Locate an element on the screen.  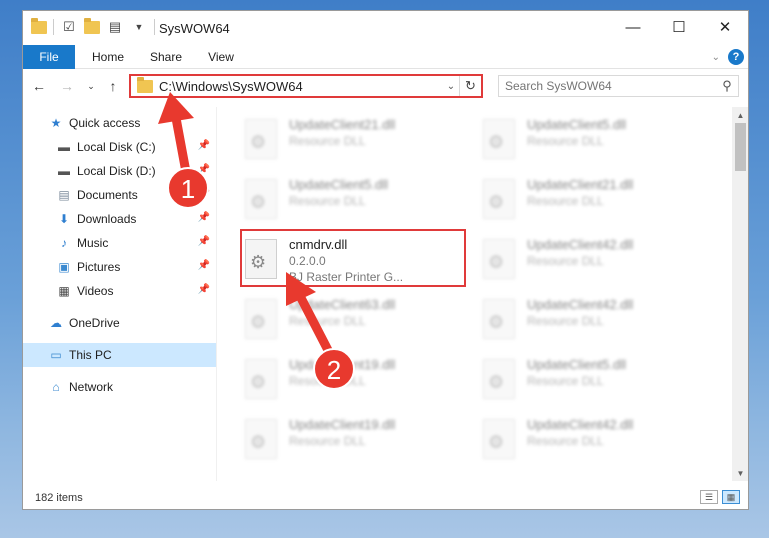
details-view-icon: ☰ is located at coordinates (709, 497).